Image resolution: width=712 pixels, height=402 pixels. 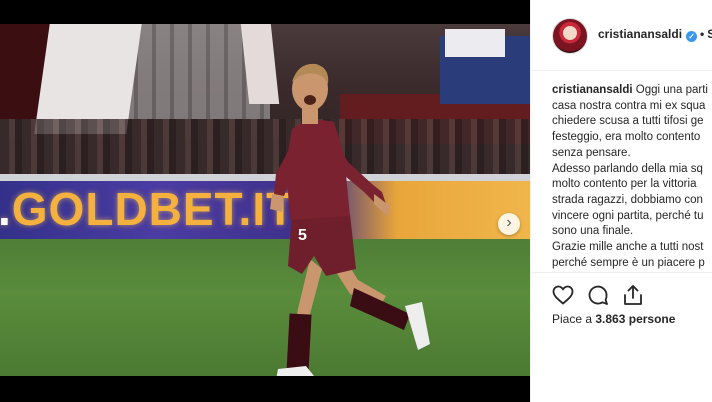 I want to click on player-shorts, so click(x=322, y=245).